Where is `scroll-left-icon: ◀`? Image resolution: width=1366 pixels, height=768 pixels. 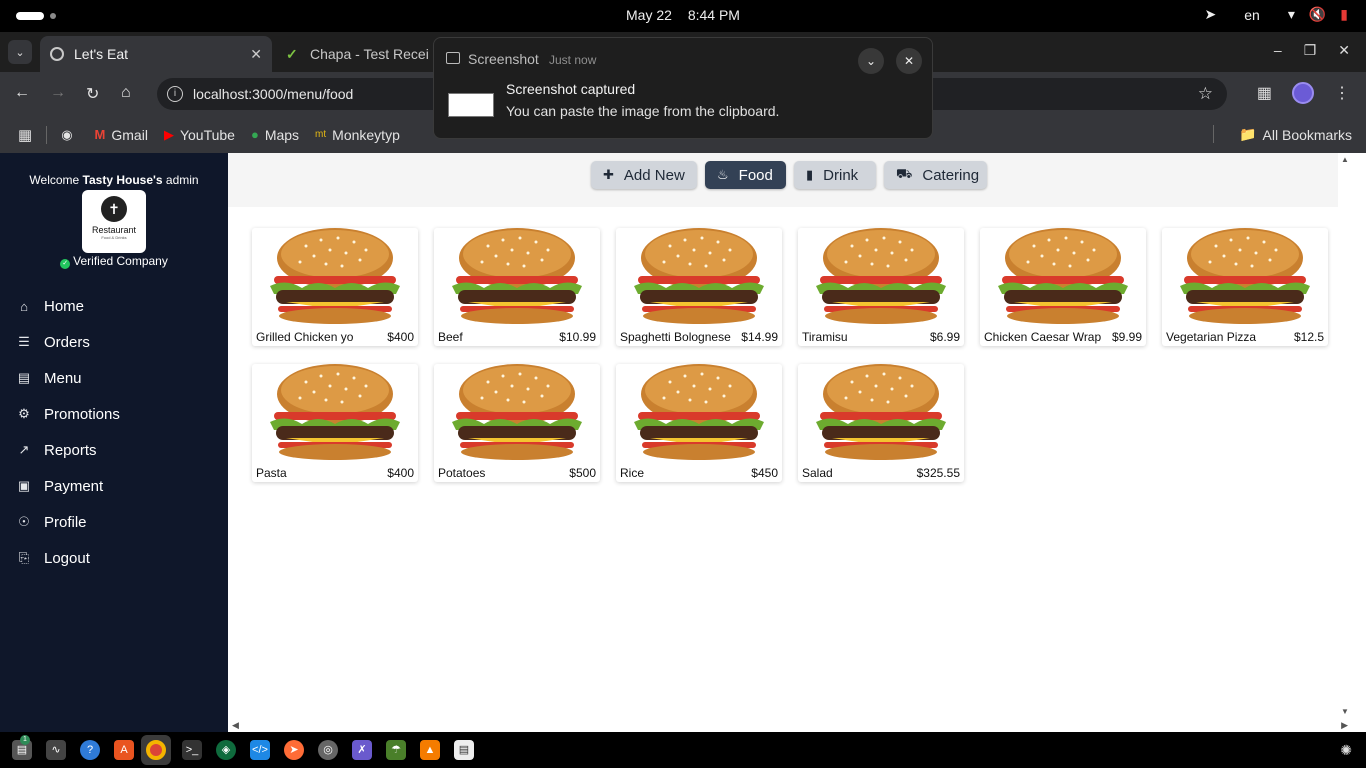
scroll-left-icon: ◀ is located at coordinates (235, 725).